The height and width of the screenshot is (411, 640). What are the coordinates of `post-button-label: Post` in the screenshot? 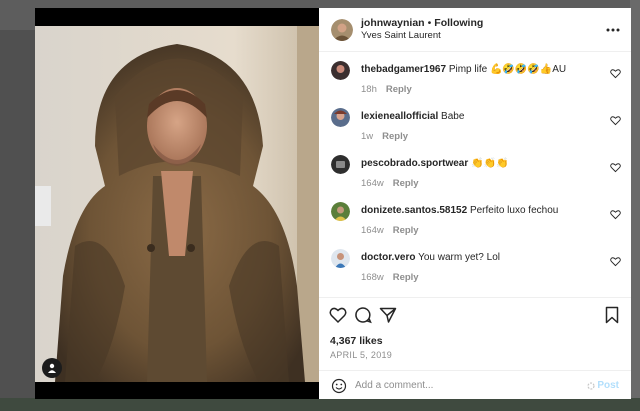 It's located at (608, 385).